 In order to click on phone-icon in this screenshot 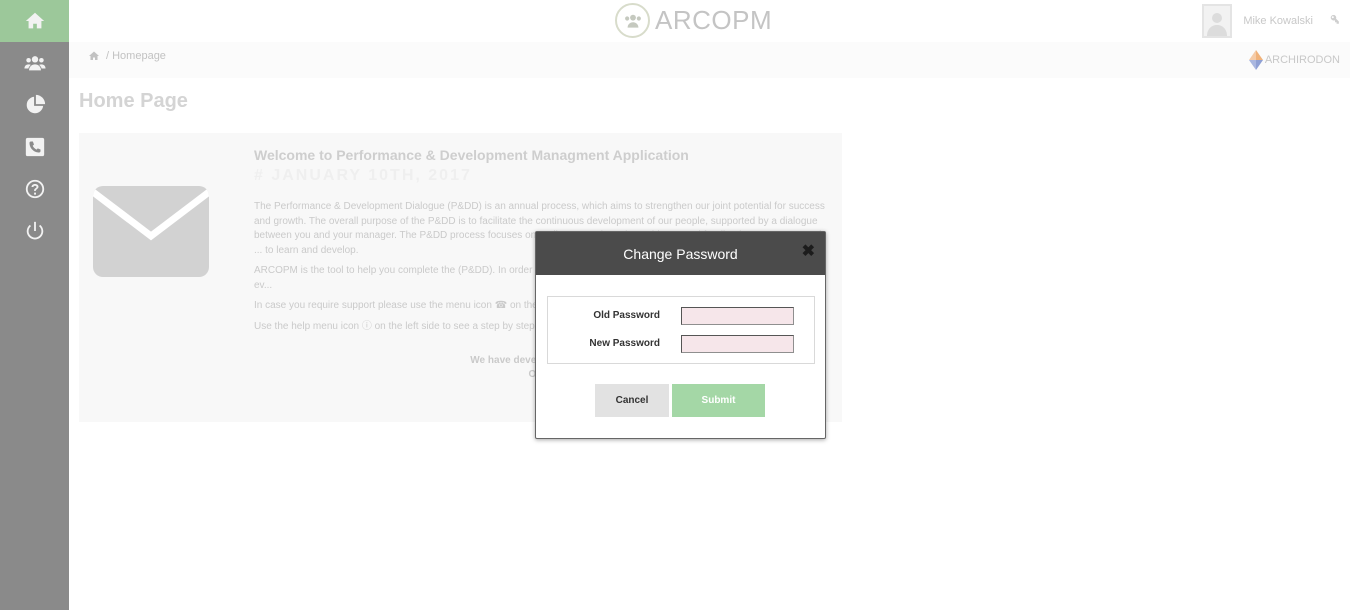, I will do `click(34, 147)`.